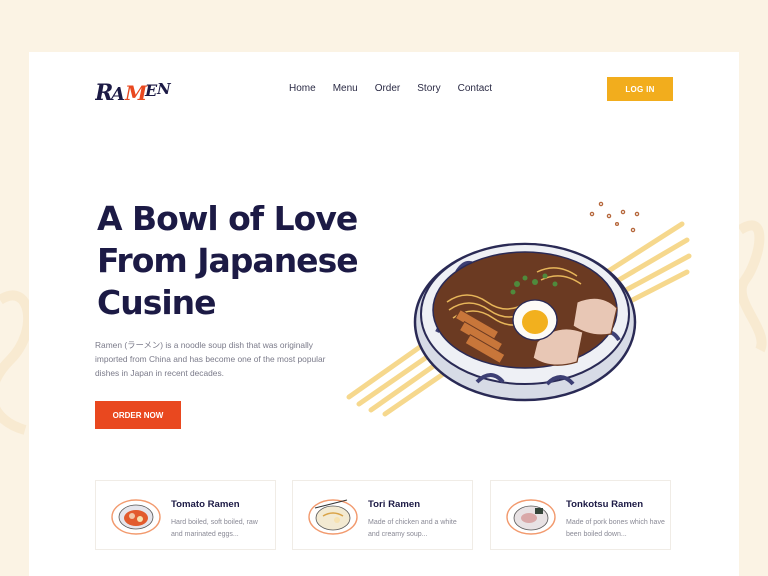 The width and height of the screenshot is (768, 576). Describe the element at coordinates (394, 504) in the screenshot. I see `menu-card-title: Tori Ramen` at that location.